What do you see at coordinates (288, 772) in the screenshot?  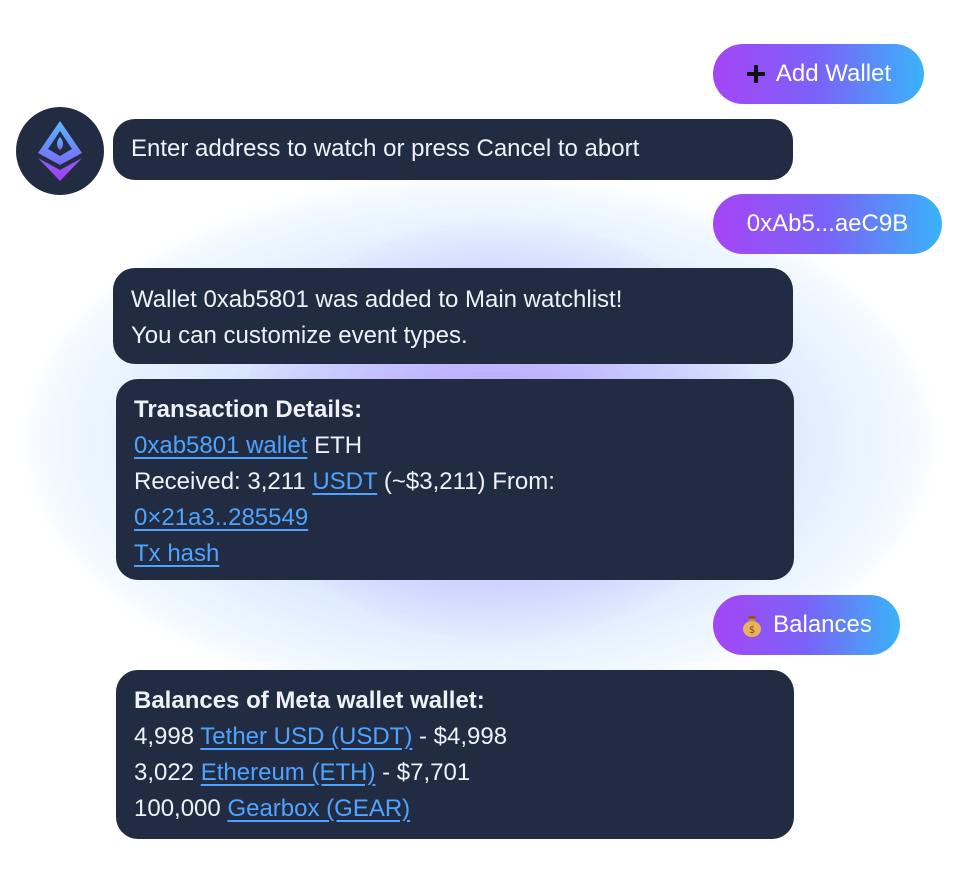 I see `balance-token-link: Ethereum (ETH)` at bounding box center [288, 772].